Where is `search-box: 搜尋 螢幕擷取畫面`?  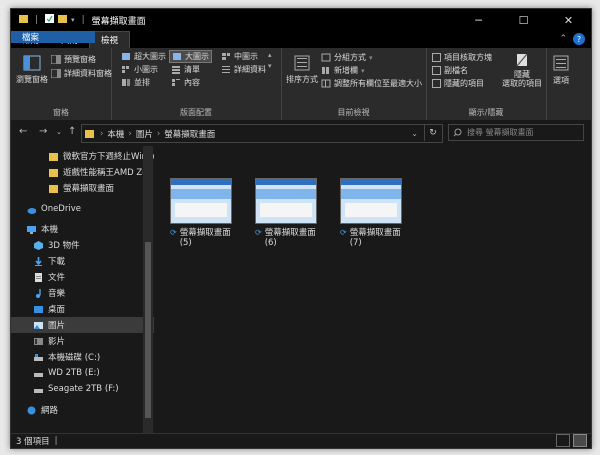 search-box: 搜尋 螢幕擷取畫面 is located at coordinates (516, 132).